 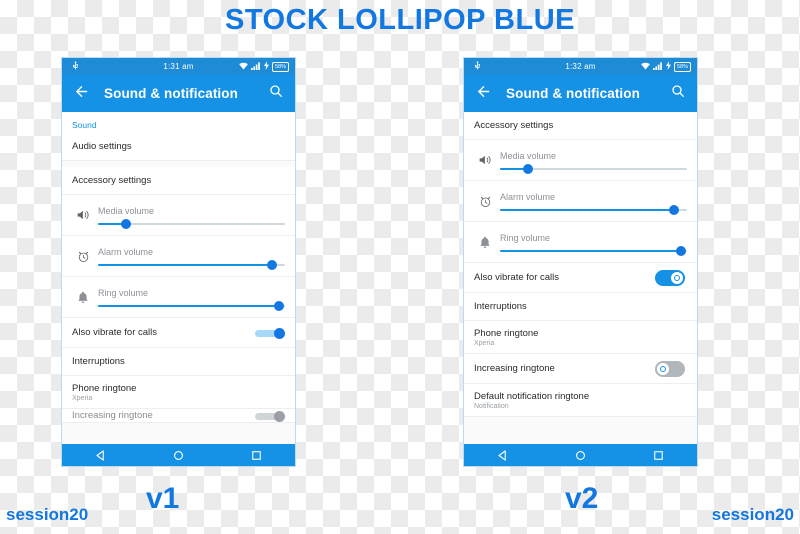 What do you see at coordinates (752, 514) in the screenshot?
I see `caption-session-right: session20` at bounding box center [752, 514].